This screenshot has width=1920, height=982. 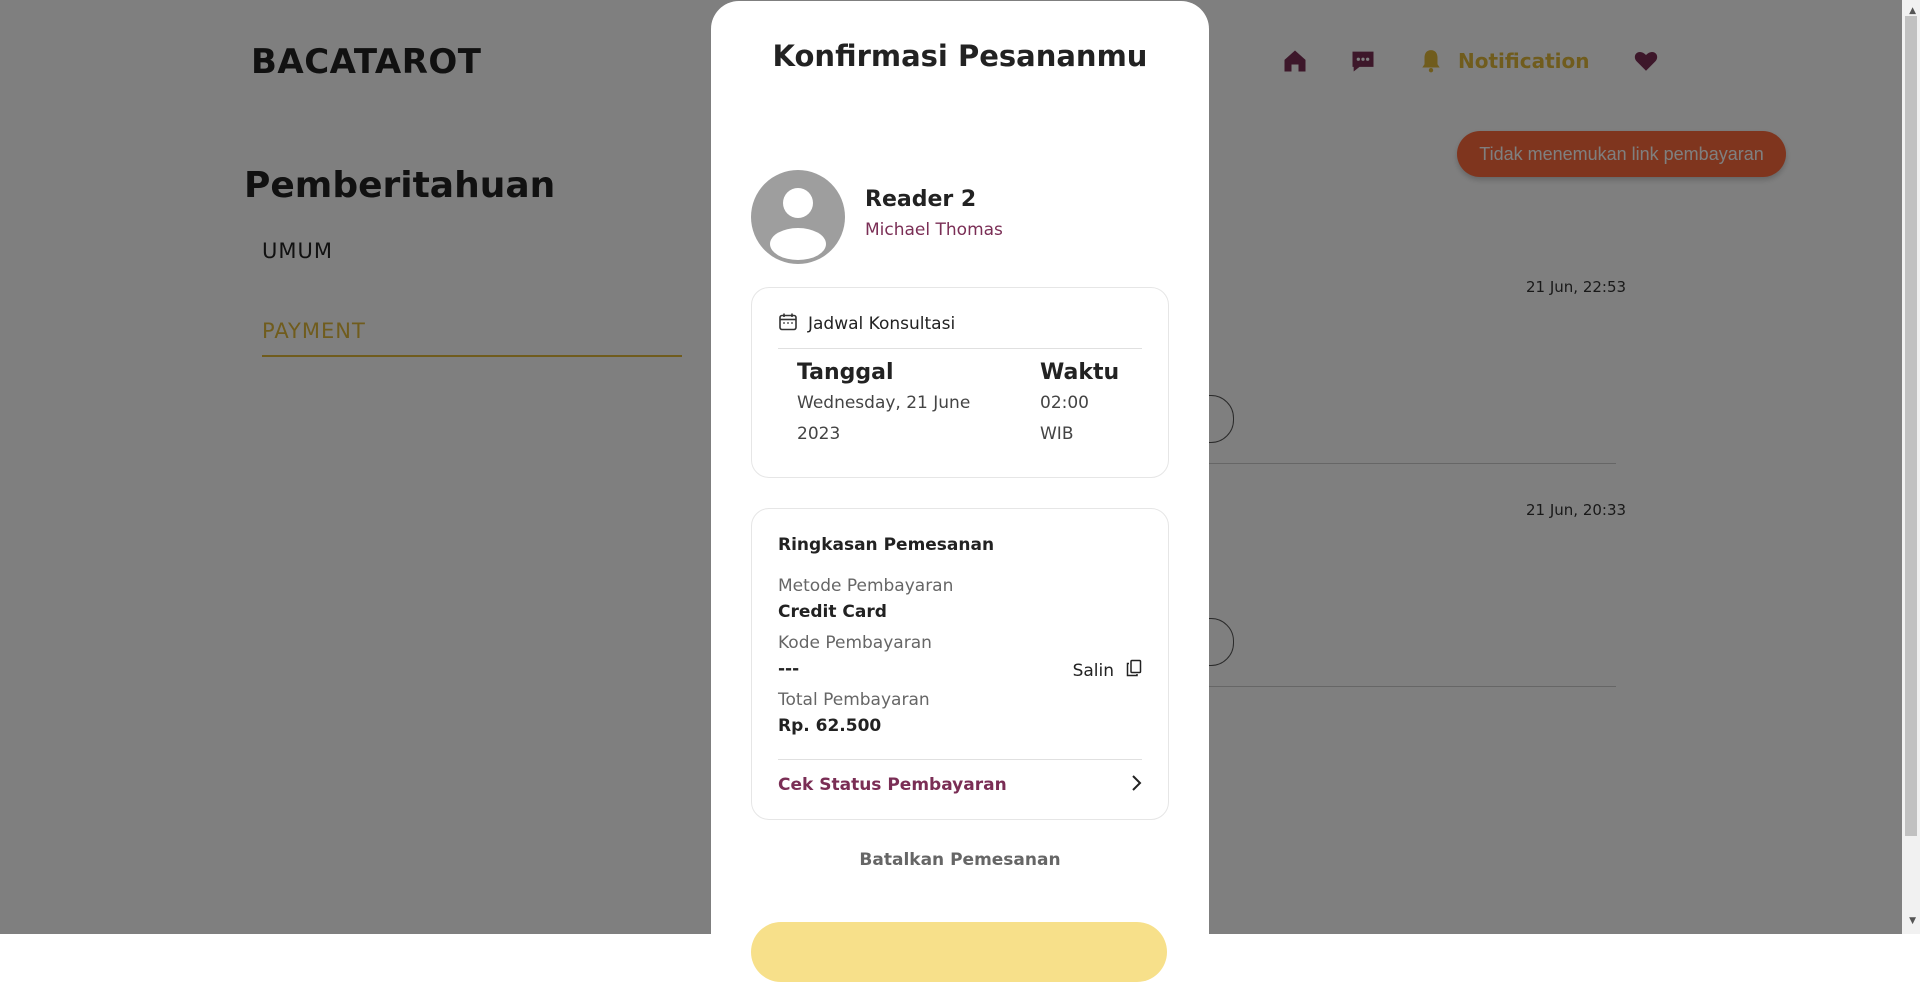 I want to click on summary-title: Ringkasan Pemesanan, so click(x=886, y=545).